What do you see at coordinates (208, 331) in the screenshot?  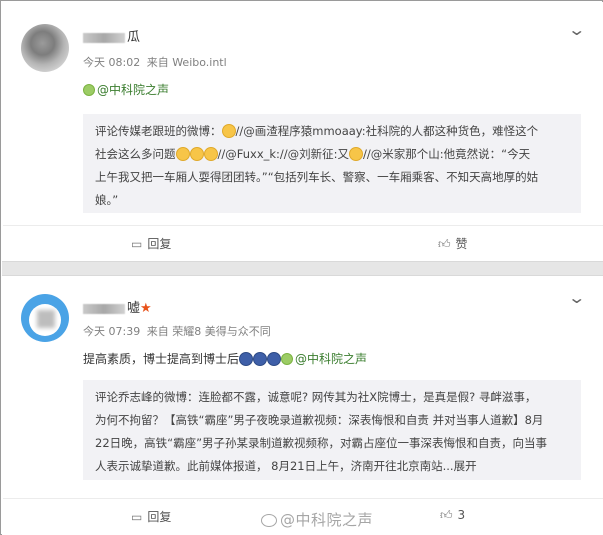 I see `post-source: 来自 荣耀8 美得与众不同` at bounding box center [208, 331].